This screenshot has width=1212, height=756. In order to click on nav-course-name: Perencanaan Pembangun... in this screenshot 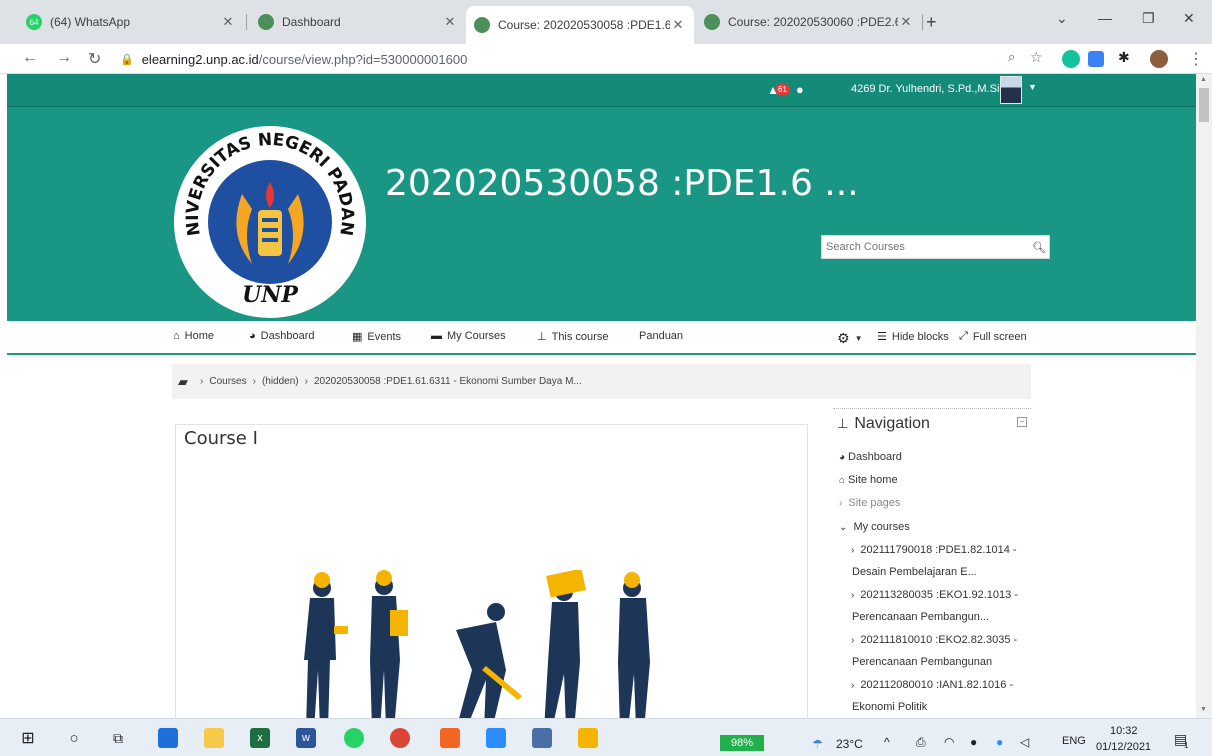, I will do `click(920, 617)`.